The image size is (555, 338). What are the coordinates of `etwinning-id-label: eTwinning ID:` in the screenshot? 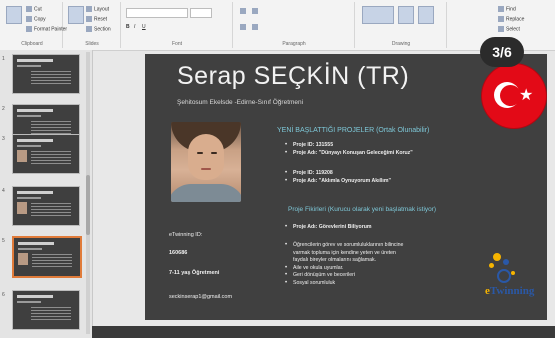 It's located at (186, 235).